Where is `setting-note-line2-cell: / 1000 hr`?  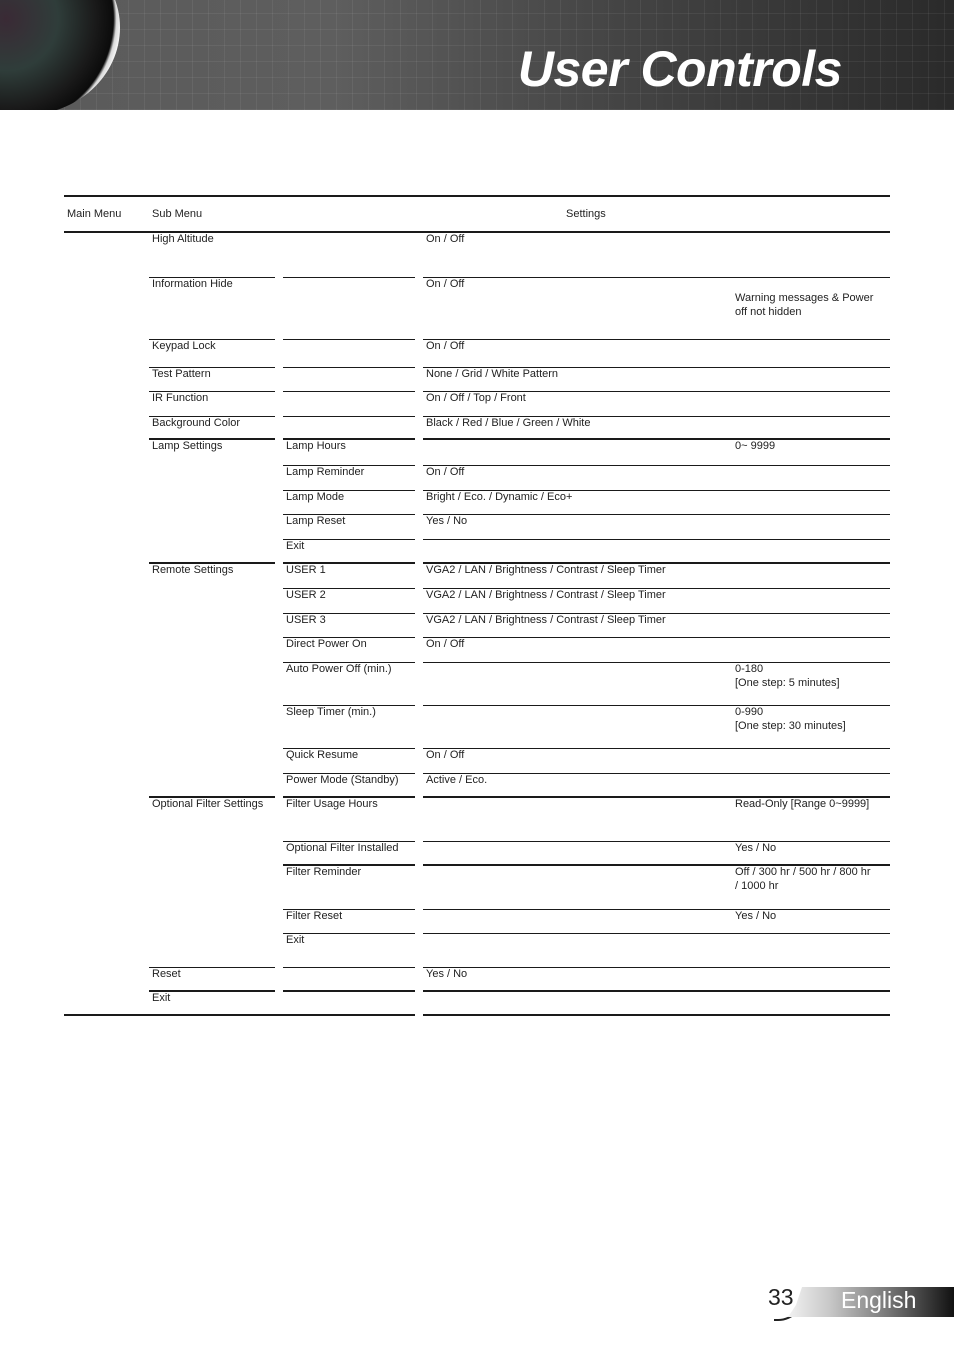 setting-note-line2-cell: / 1000 hr is located at coordinates (757, 885).